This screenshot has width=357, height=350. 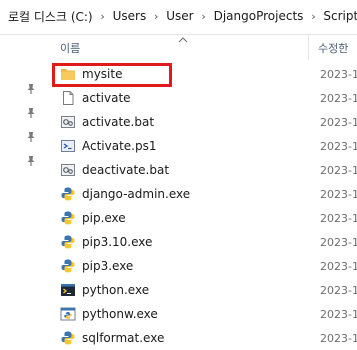 I want to click on file-name: deactivate.bat, so click(x=126, y=170).